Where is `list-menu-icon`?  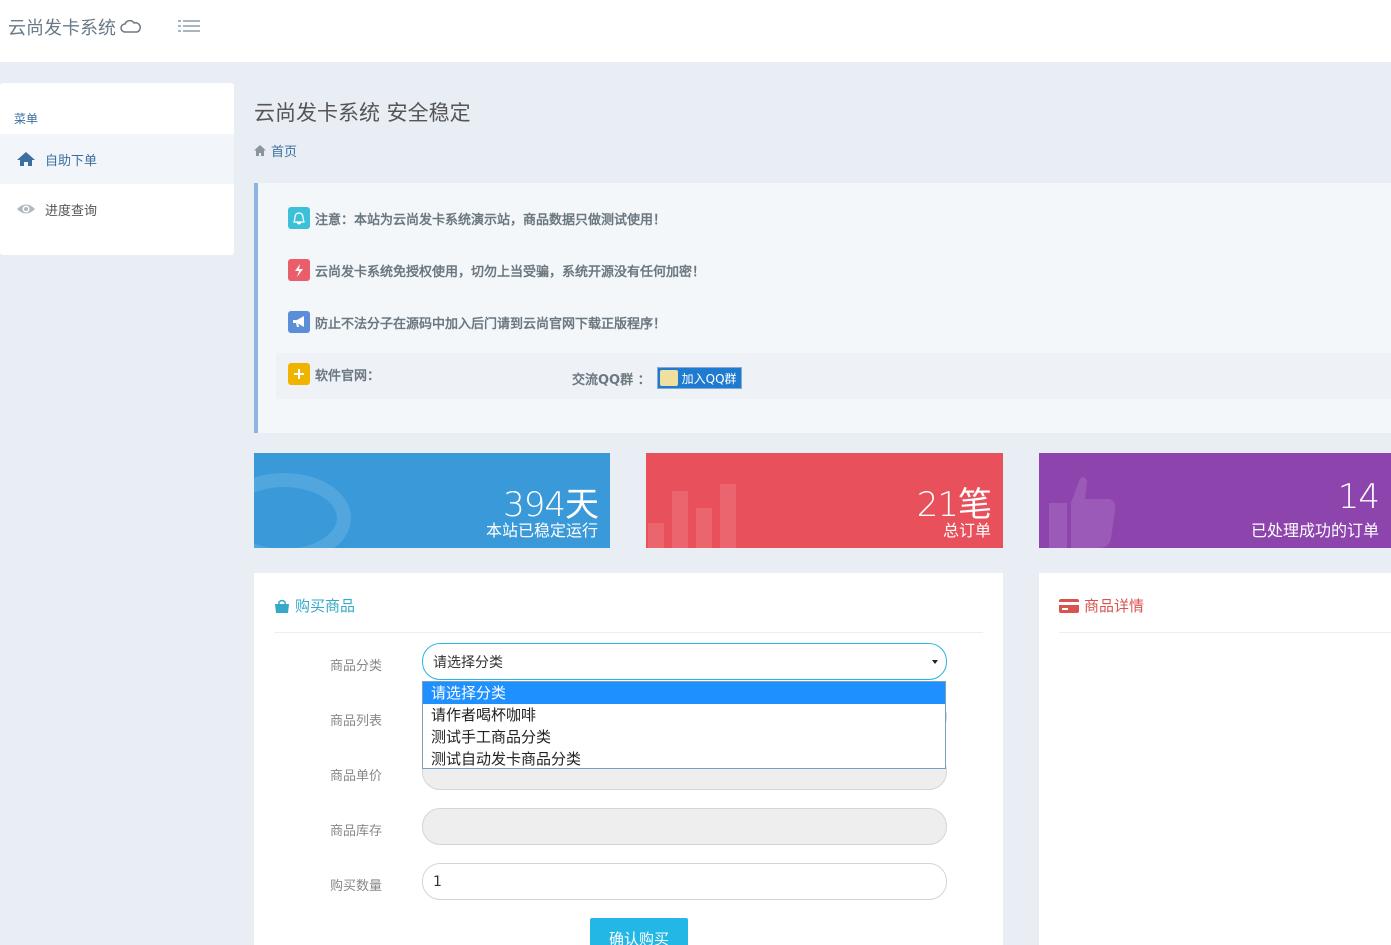
list-menu-icon is located at coordinates (189, 27).